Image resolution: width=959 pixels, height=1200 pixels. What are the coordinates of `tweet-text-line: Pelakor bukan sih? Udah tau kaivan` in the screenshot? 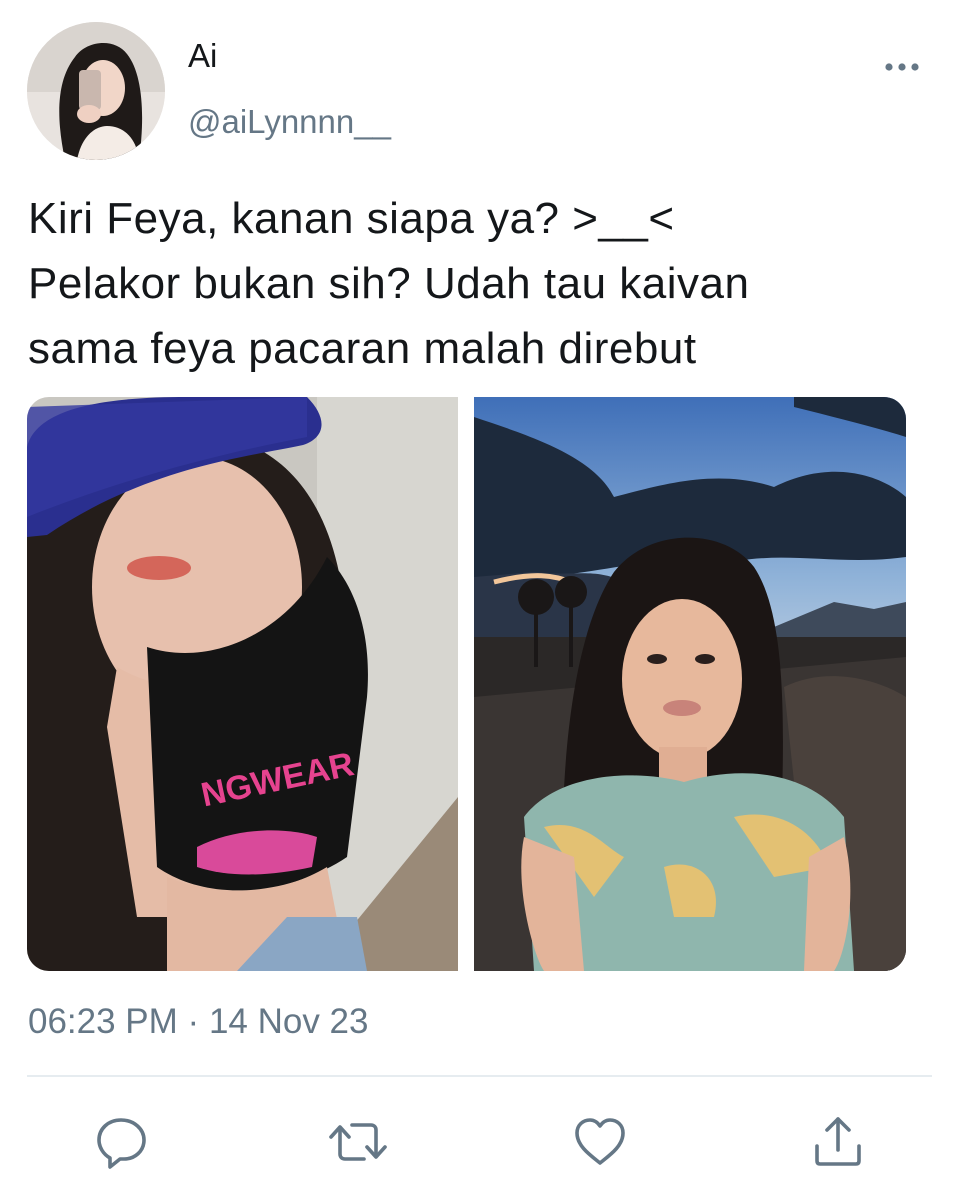 It's located at (389, 283).